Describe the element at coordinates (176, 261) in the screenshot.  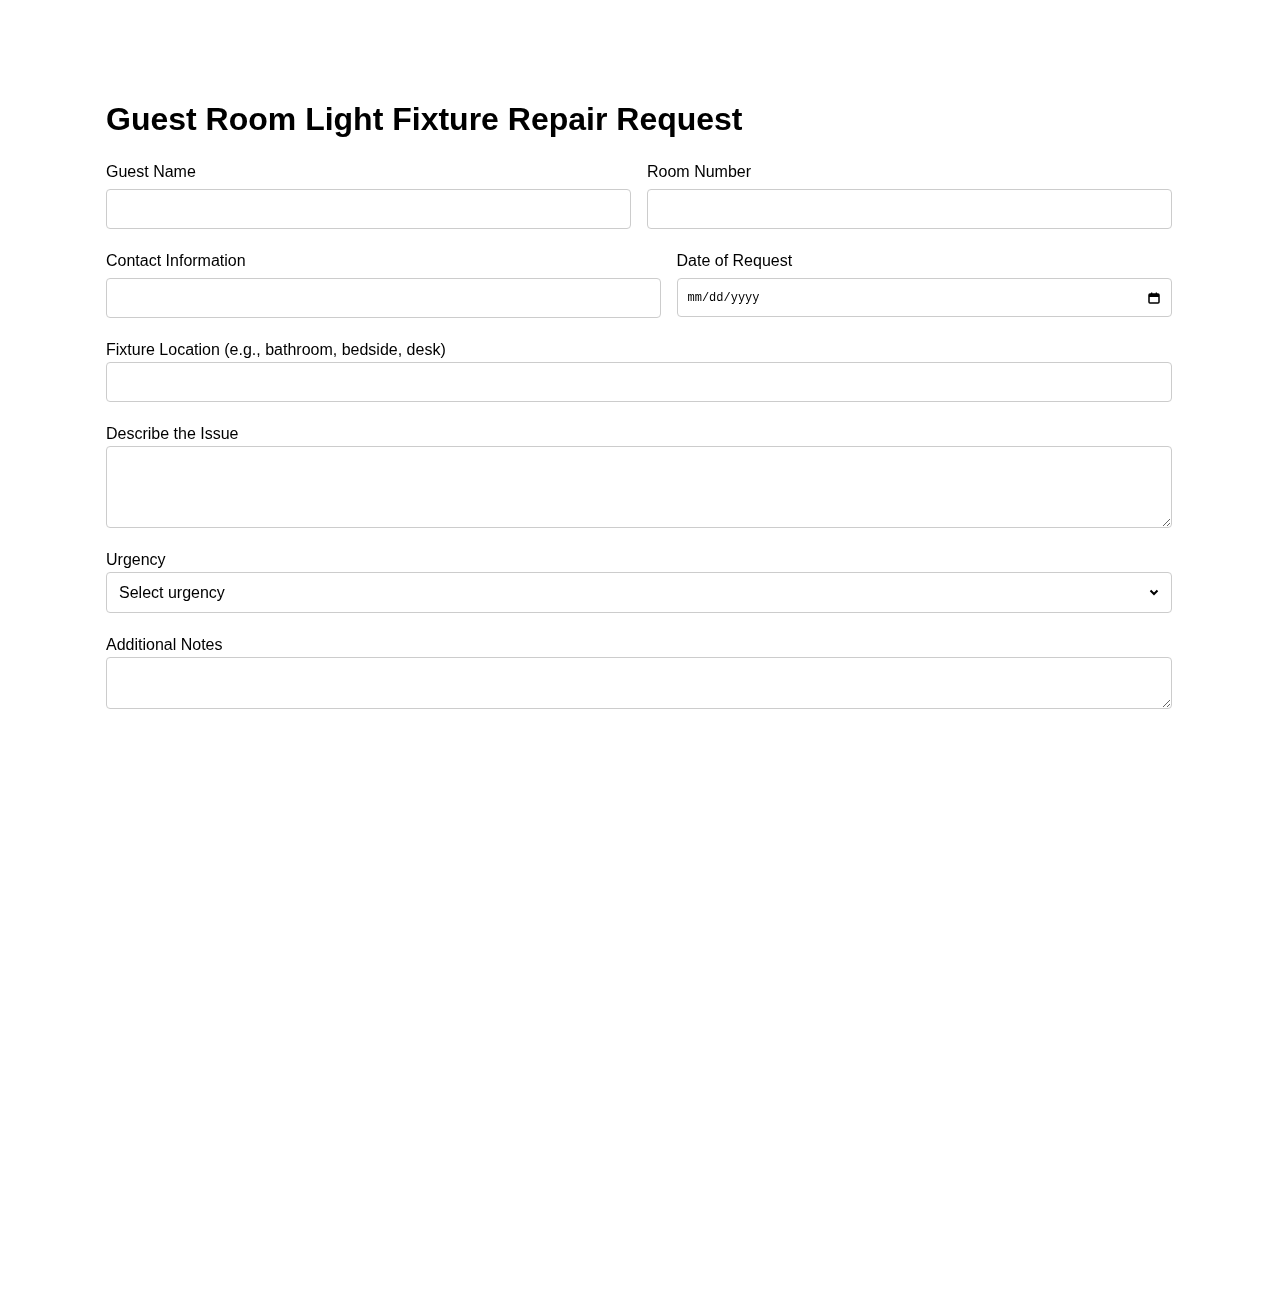
I see `field-label: Contact Information` at that location.